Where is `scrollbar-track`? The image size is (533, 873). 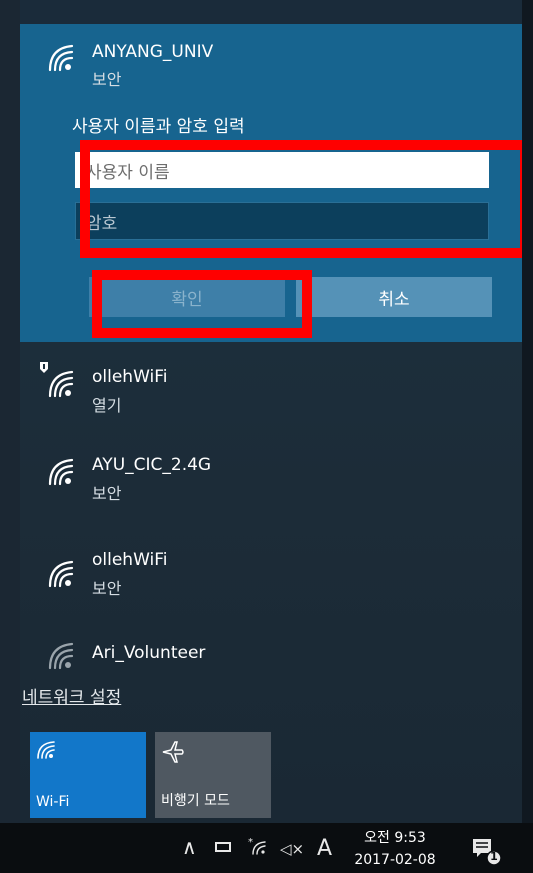 scrollbar-track is located at coordinates (527, 411).